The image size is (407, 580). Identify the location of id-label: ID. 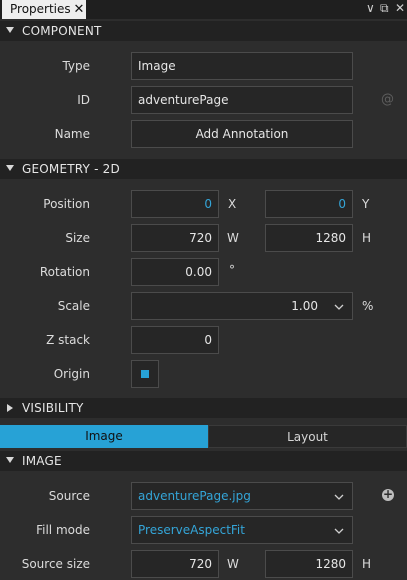
(83, 100).